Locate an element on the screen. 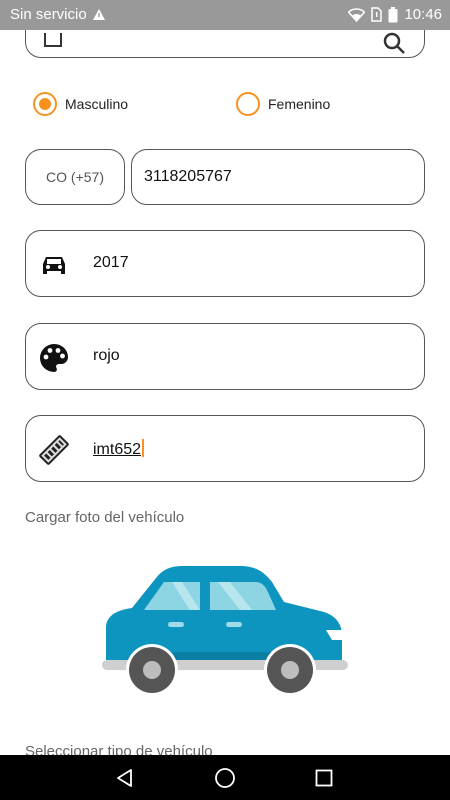 Image resolution: width=450 pixels, height=800 pixels. license-plate-icon is located at coordinates (54, 450).